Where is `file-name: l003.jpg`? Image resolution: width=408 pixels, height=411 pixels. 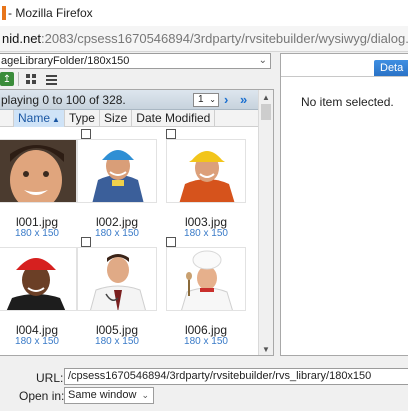
file-name: l003.jpg is located at coordinates (206, 222).